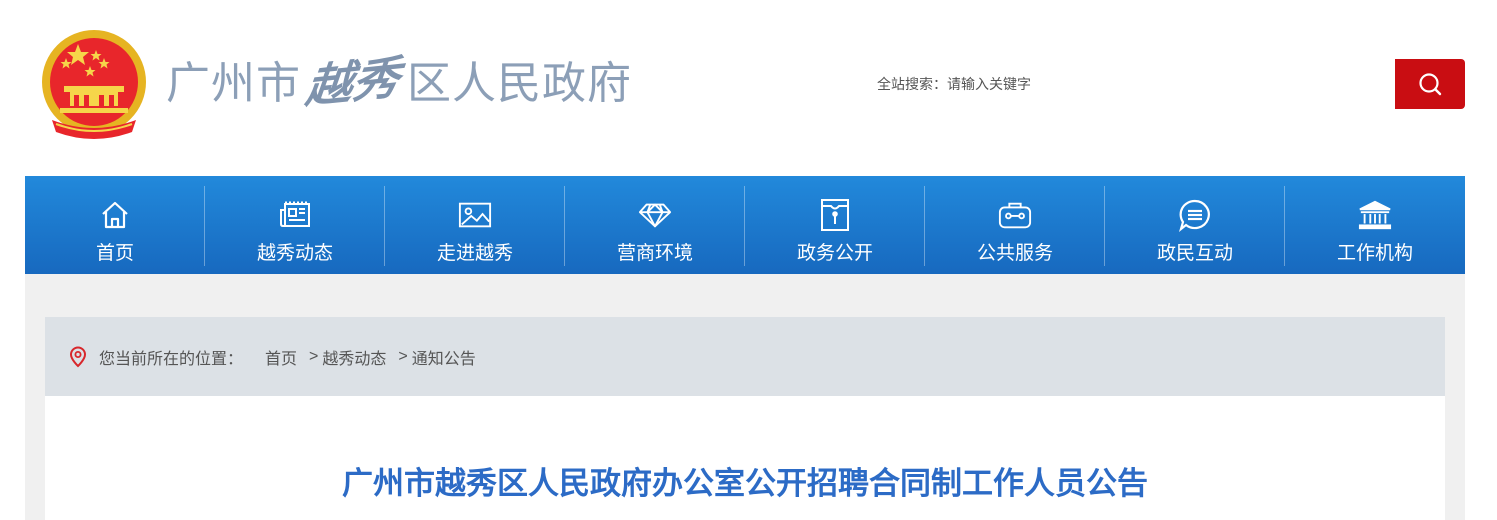  I want to click on nav-item-home: 首页, so click(115, 225).